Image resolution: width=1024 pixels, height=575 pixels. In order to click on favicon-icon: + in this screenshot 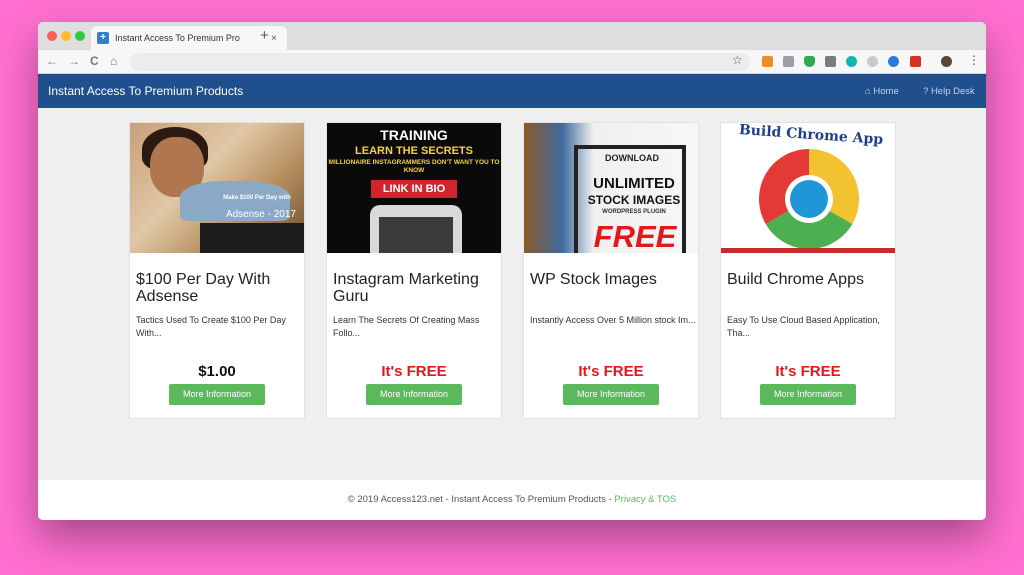, I will do `click(103, 38)`.